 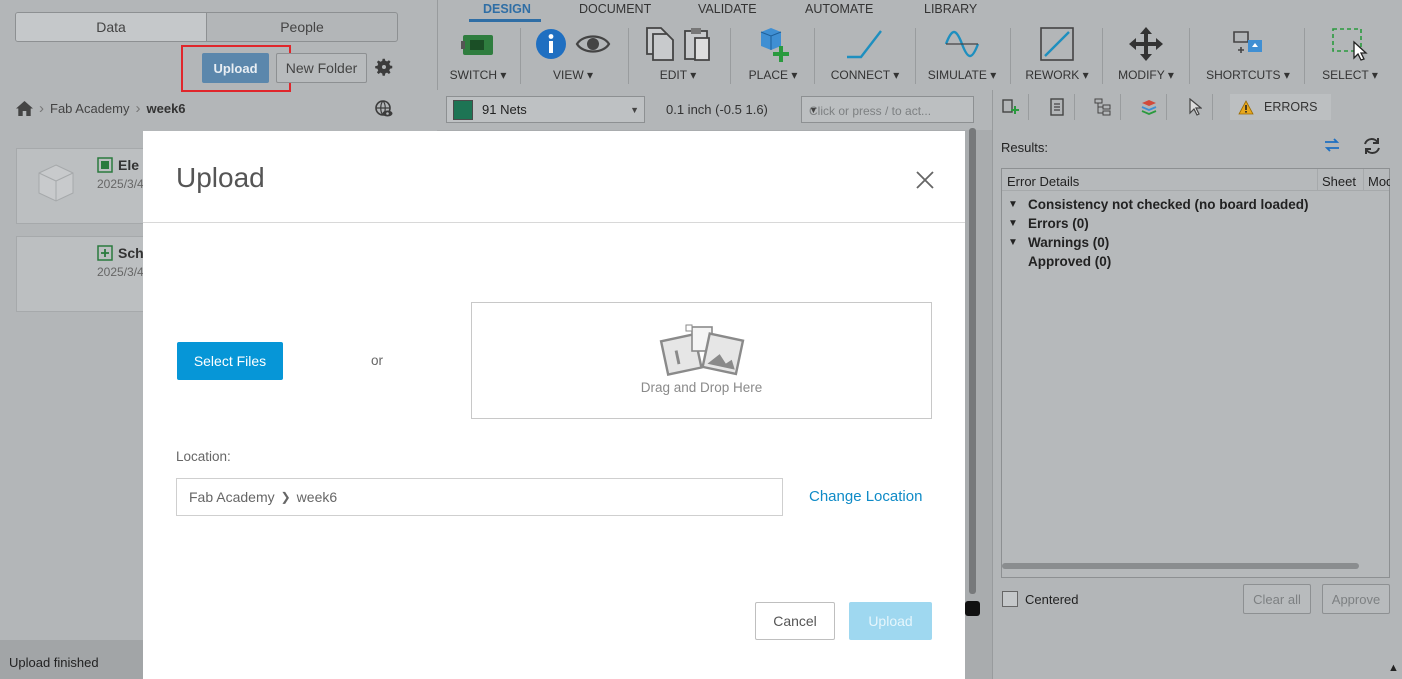 What do you see at coordinates (972, 361) in the screenshot?
I see `vertical-scrollbar` at bounding box center [972, 361].